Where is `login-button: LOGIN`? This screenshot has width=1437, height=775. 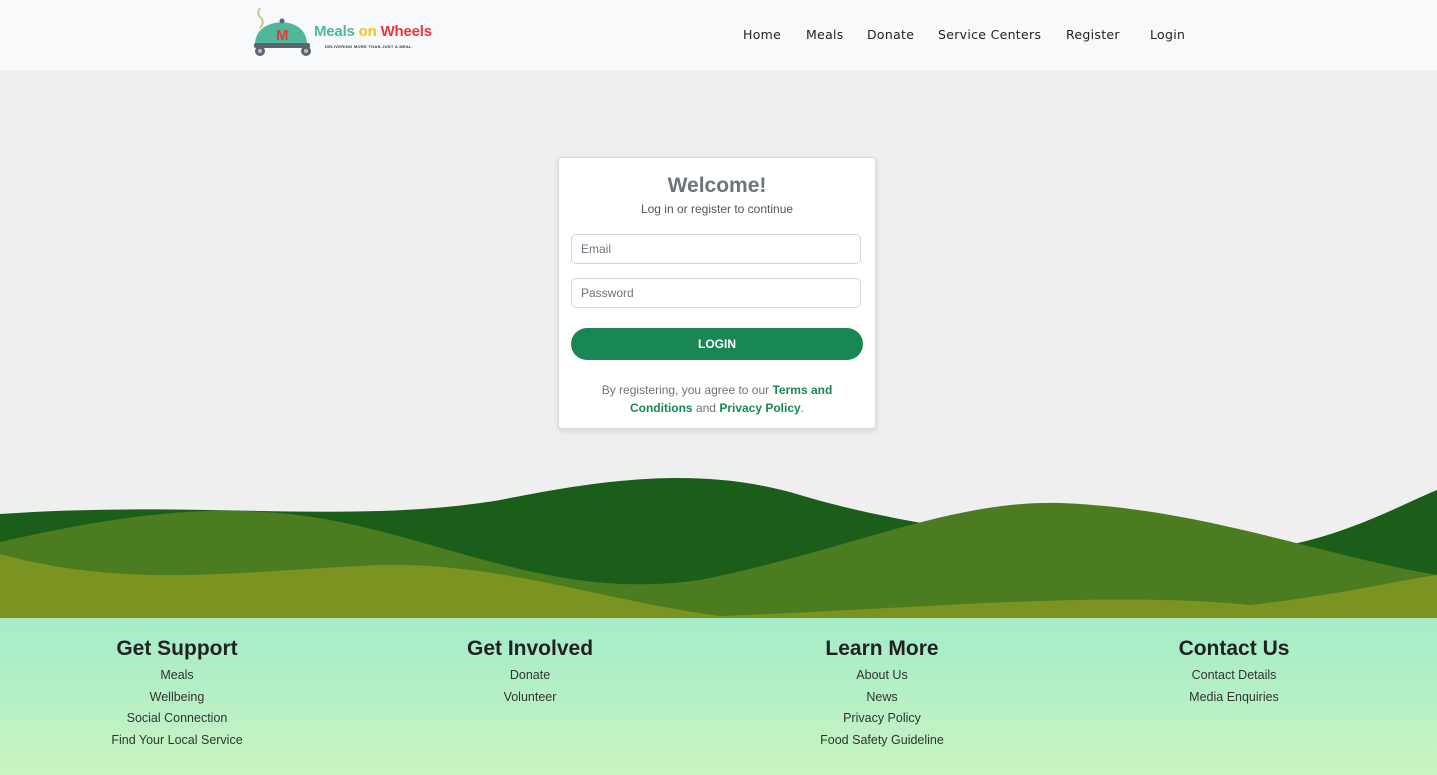 login-button: LOGIN is located at coordinates (717, 344).